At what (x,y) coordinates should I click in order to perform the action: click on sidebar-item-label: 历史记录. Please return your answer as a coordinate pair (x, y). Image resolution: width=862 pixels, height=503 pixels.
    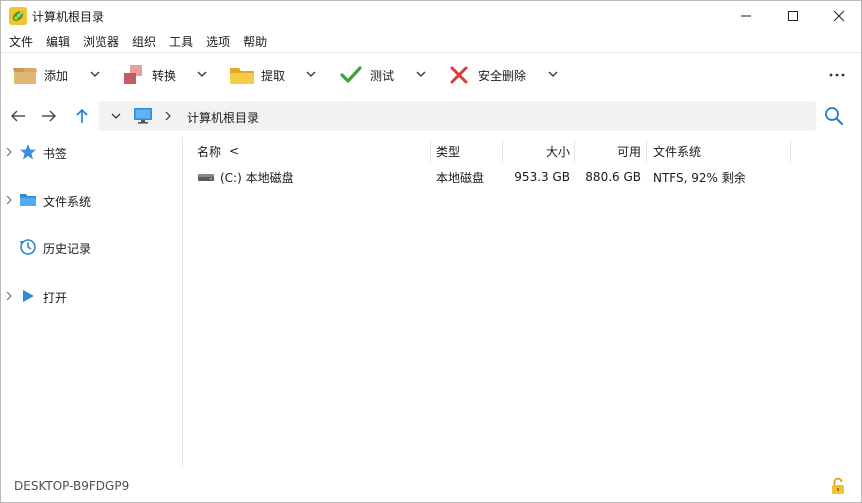
    Looking at the image, I should click on (67, 249).